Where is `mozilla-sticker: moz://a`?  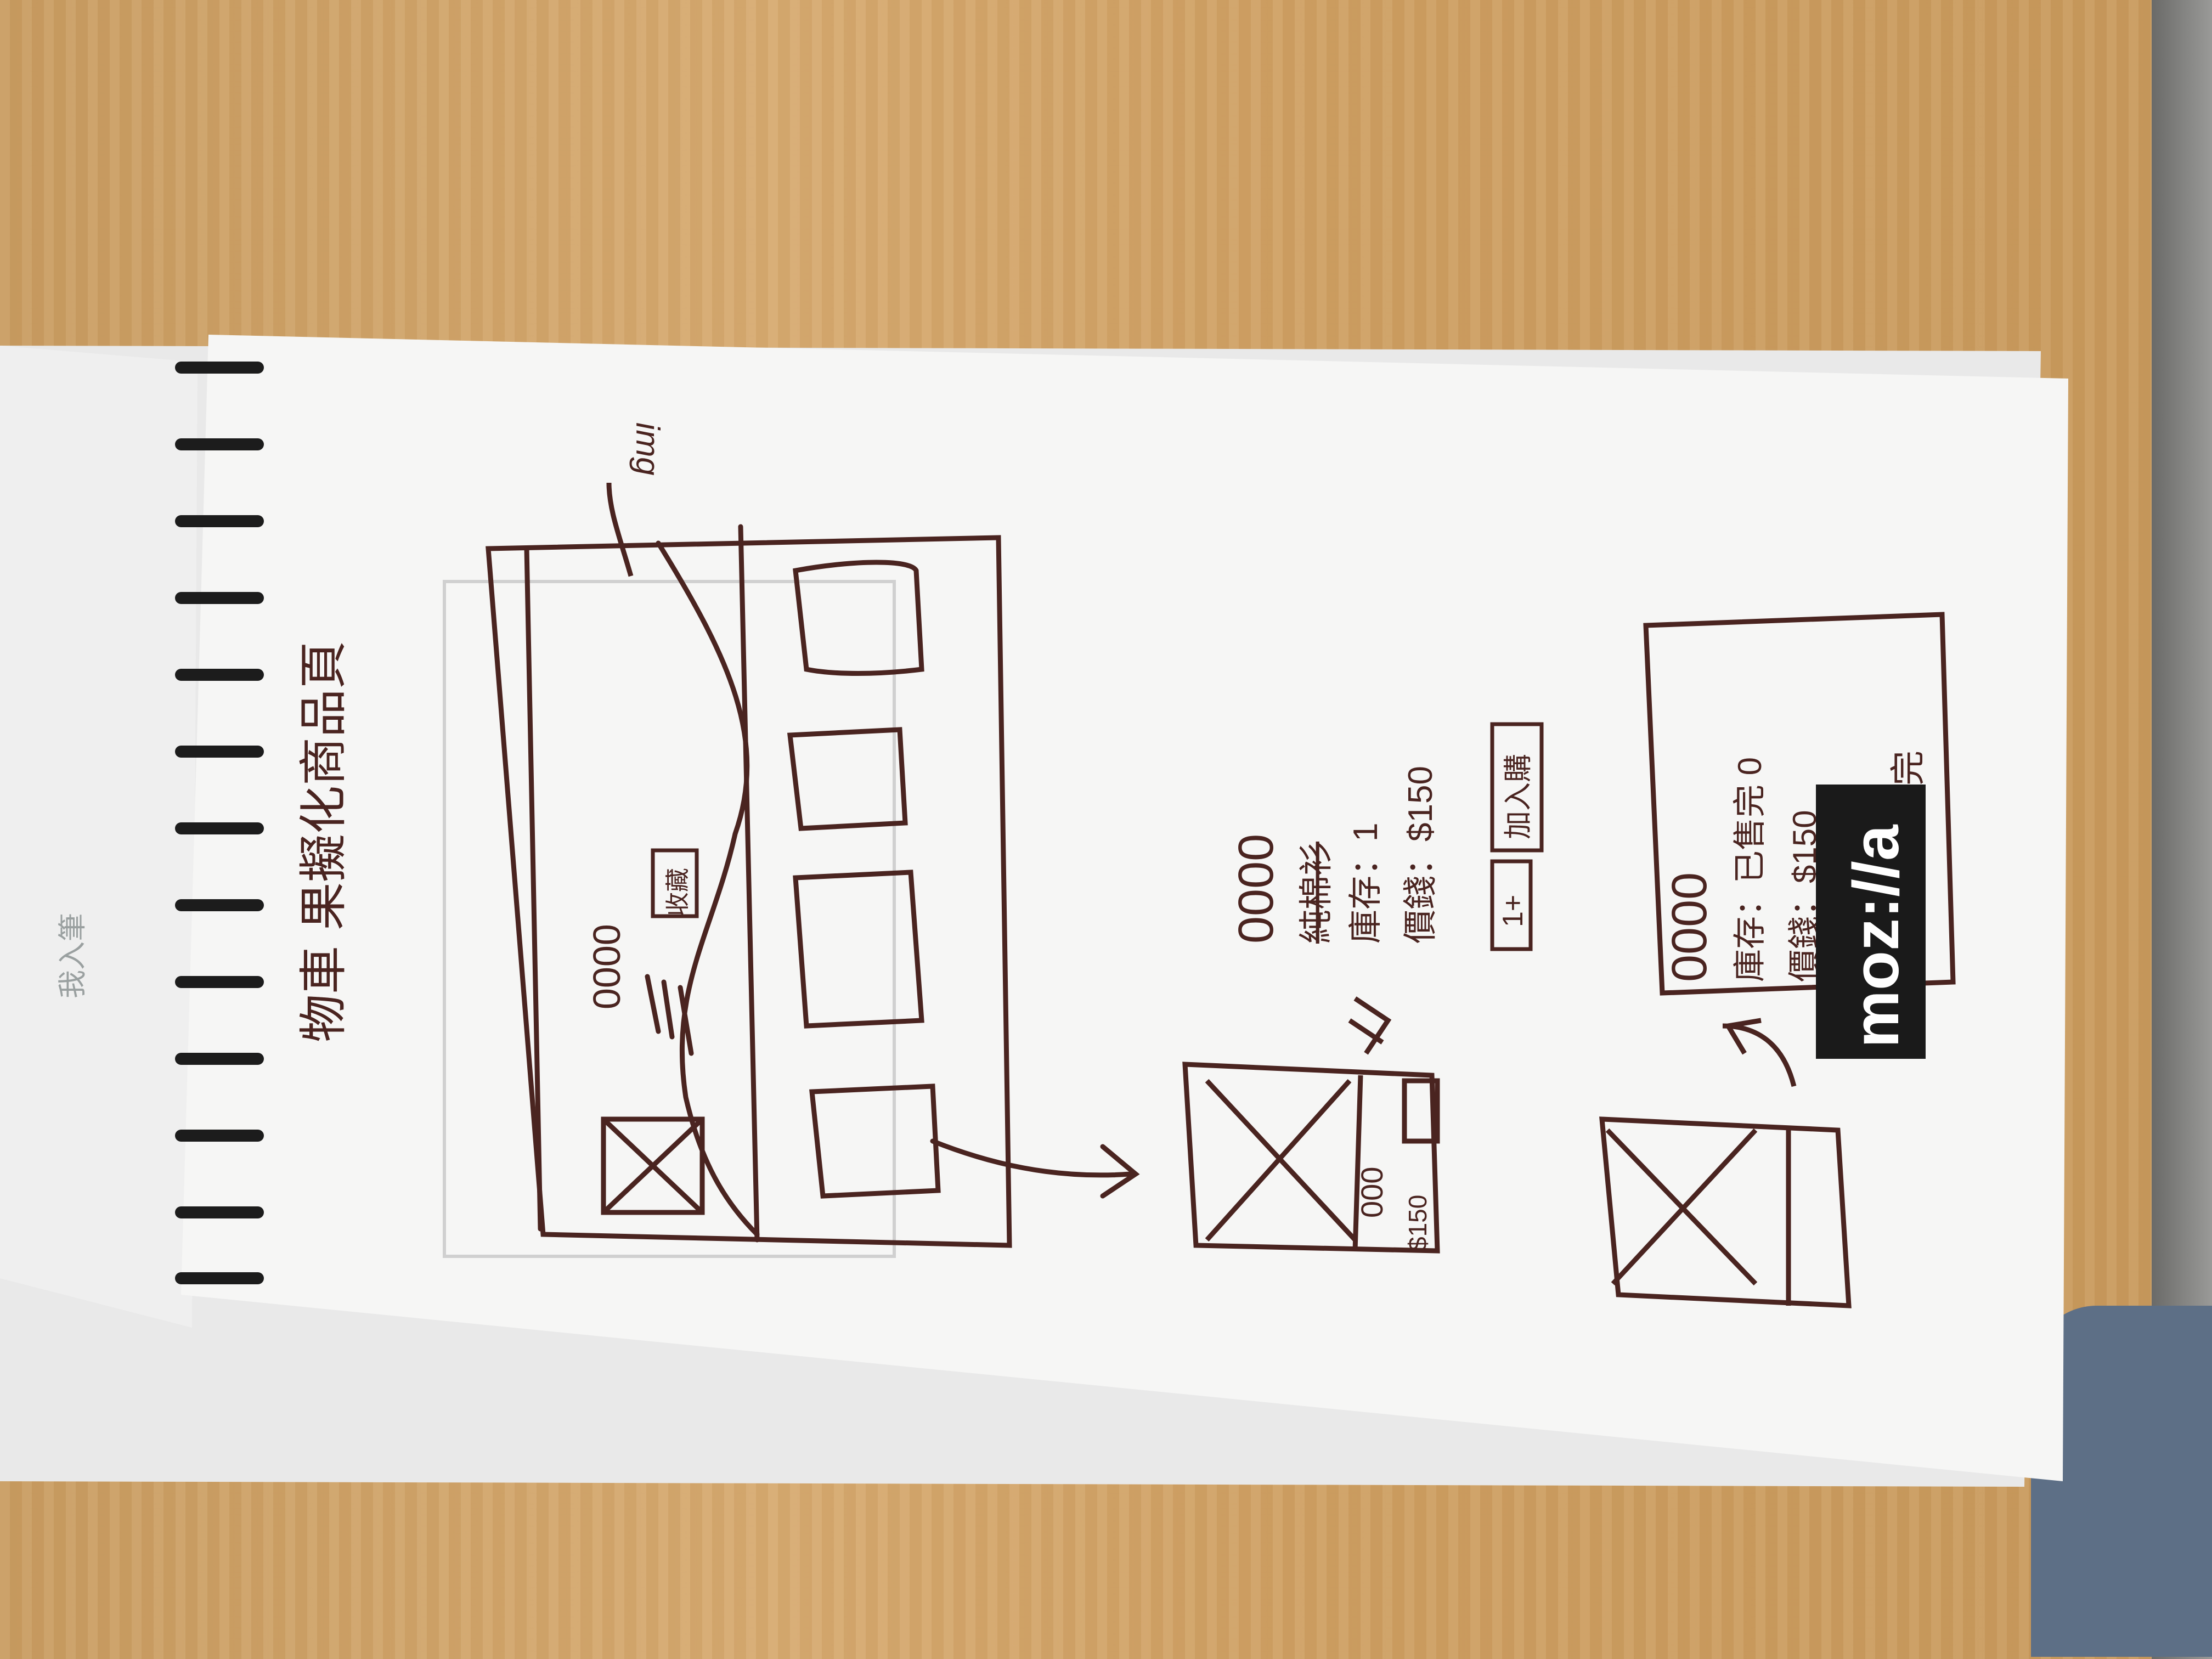 mozilla-sticker: moz://a is located at coordinates (1871, 922).